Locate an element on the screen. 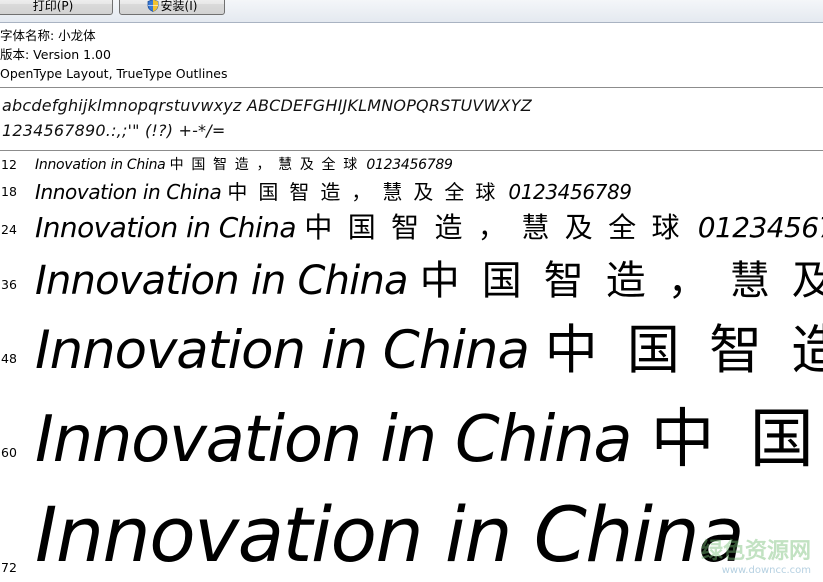  sample-row-48: 48 Innovation in China中国智造 is located at coordinates (411, 344).